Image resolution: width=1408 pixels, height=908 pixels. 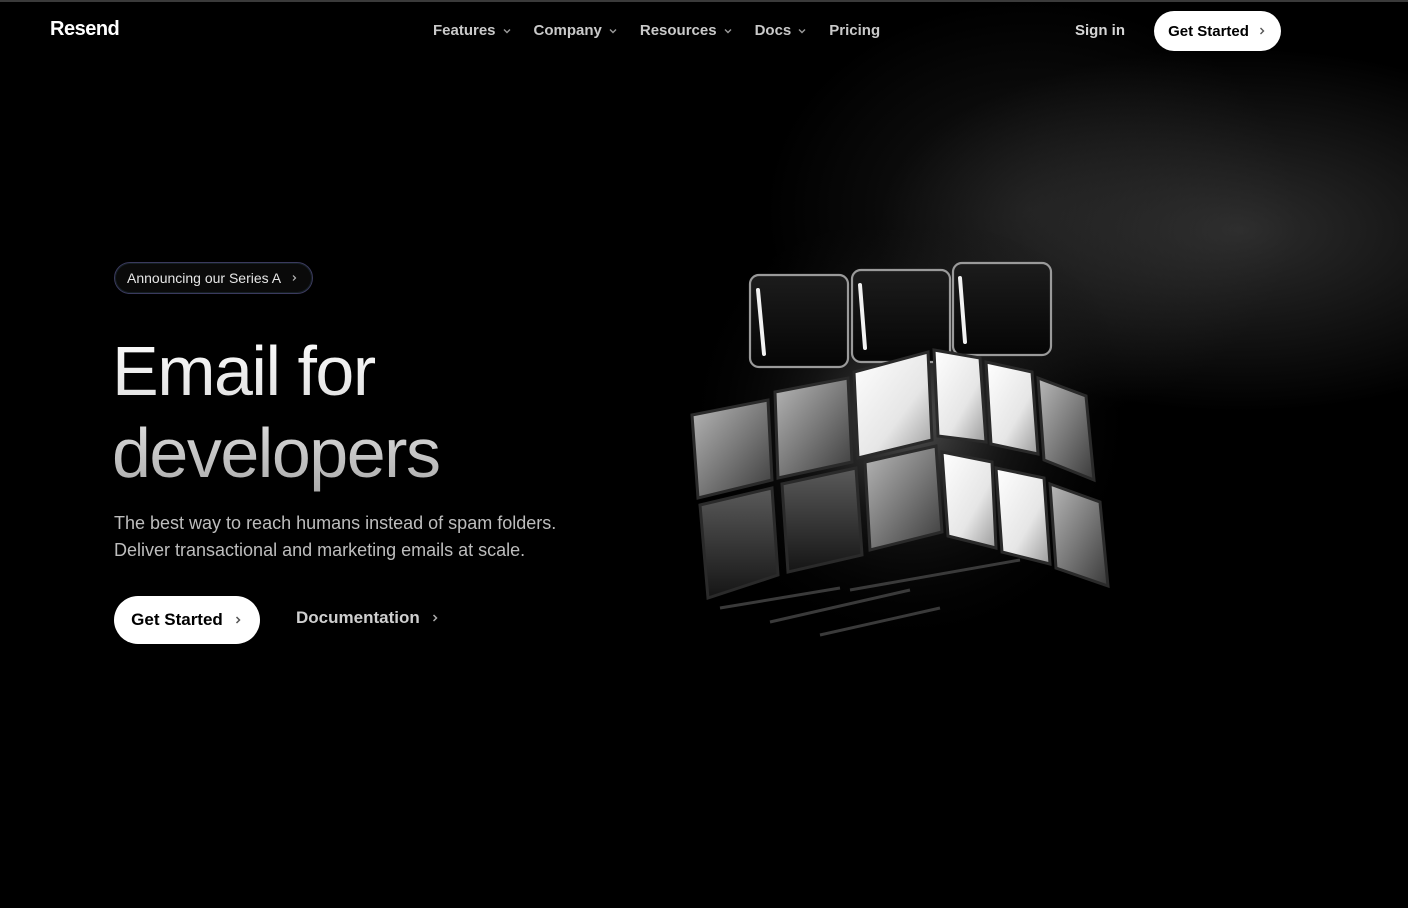 I want to click on headline-line-2: developers, so click(x=276, y=453).